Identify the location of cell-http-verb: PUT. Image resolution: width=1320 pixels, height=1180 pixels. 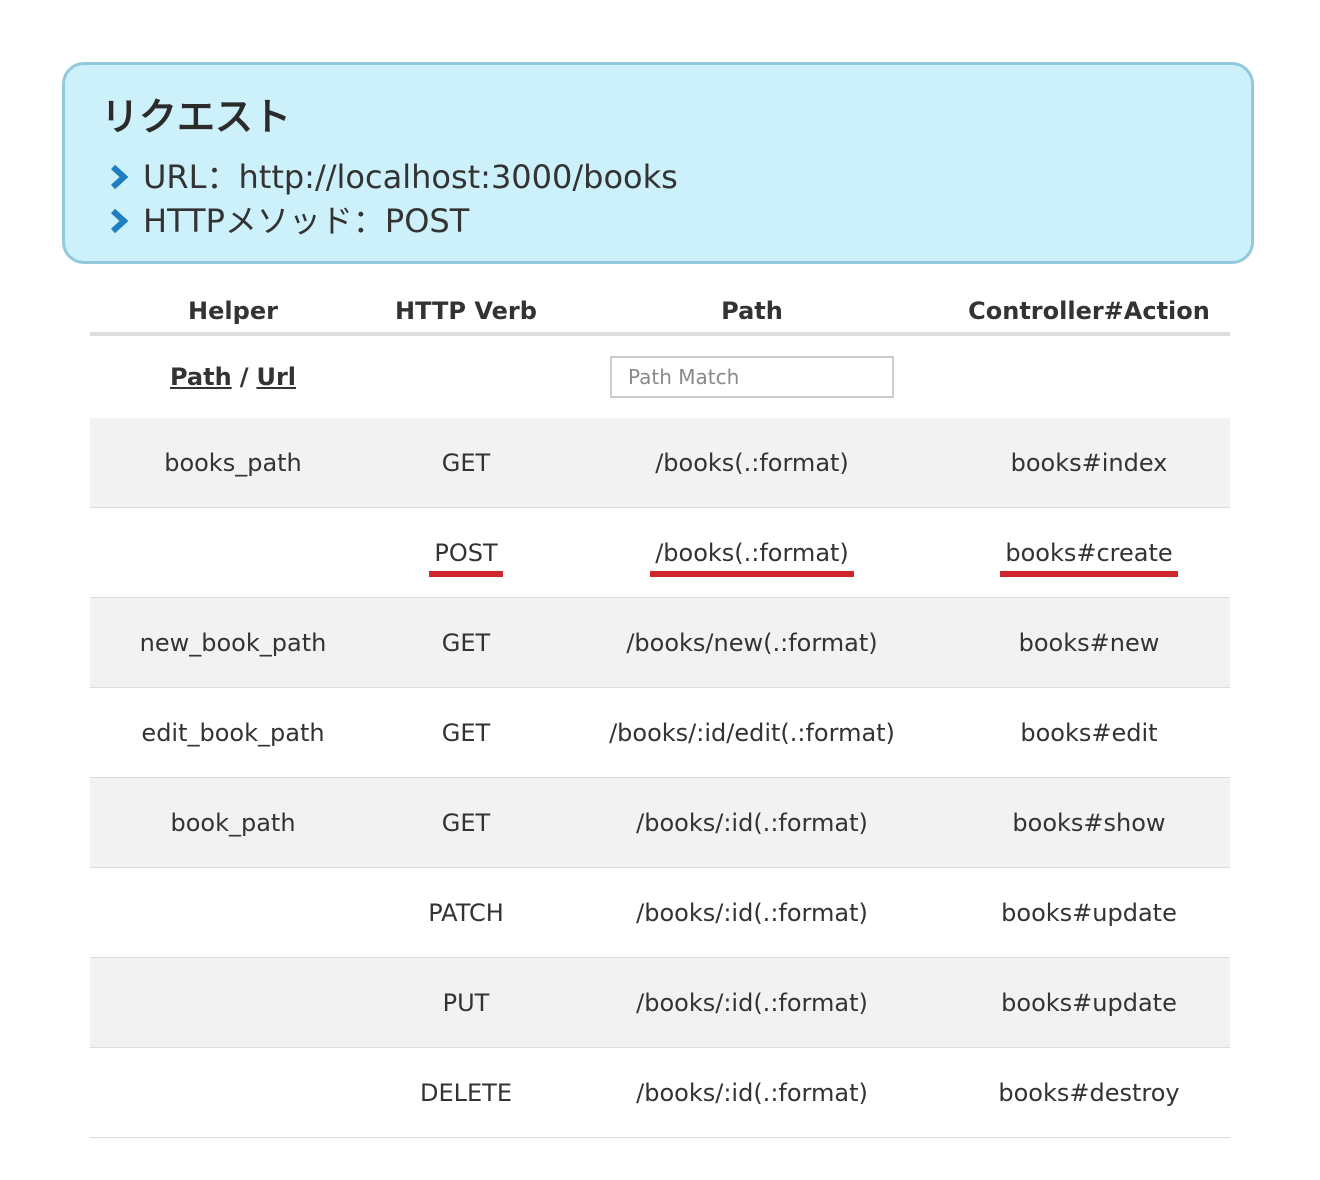
(466, 1002).